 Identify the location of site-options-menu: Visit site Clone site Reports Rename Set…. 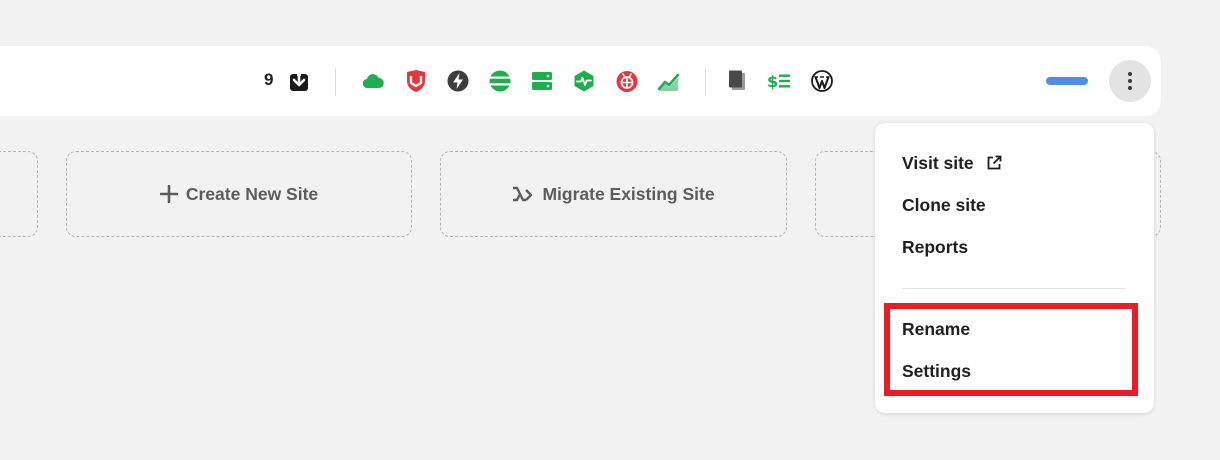
(1014, 268).